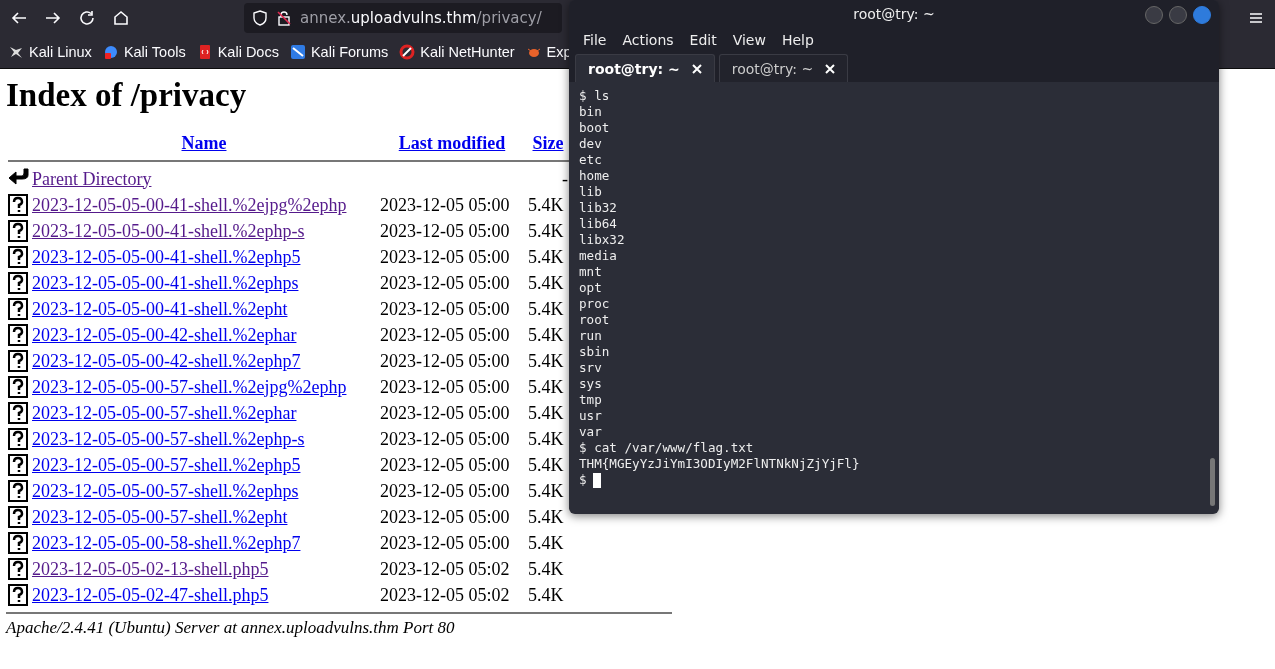  What do you see at coordinates (594, 128) in the screenshot?
I see `terminal-line: boot` at bounding box center [594, 128].